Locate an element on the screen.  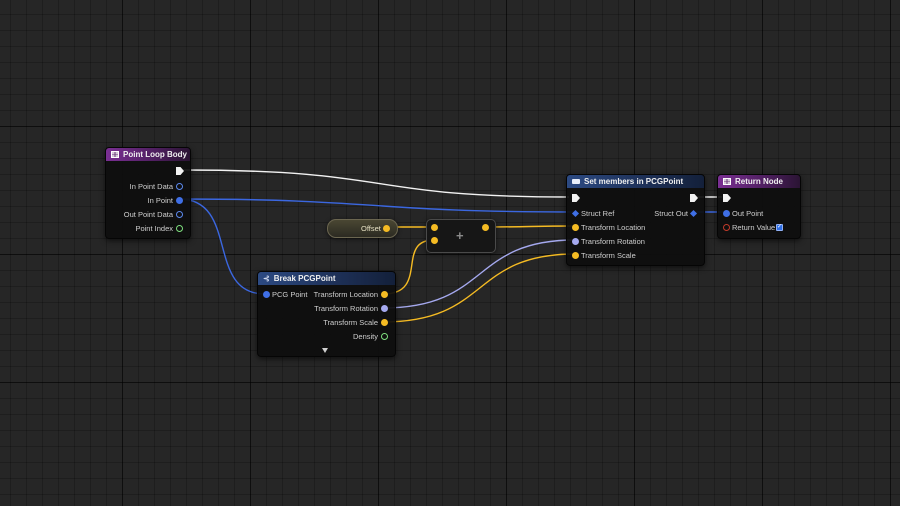
break-transform-rotation-pin is located at coordinates (384, 308).